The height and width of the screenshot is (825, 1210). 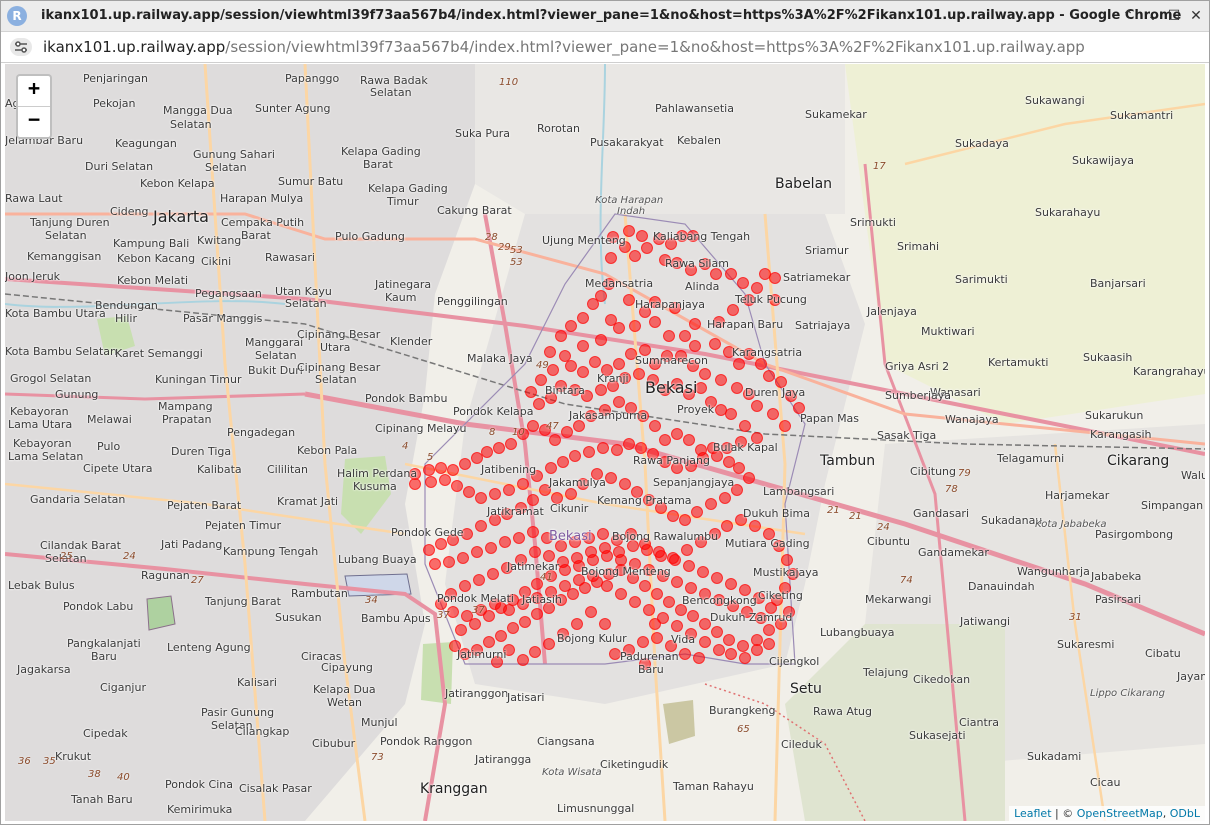 What do you see at coordinates (1128, 16) in the screenshot?
I see `minimize-icon: ⌃` at bounding box center [1128, 16].